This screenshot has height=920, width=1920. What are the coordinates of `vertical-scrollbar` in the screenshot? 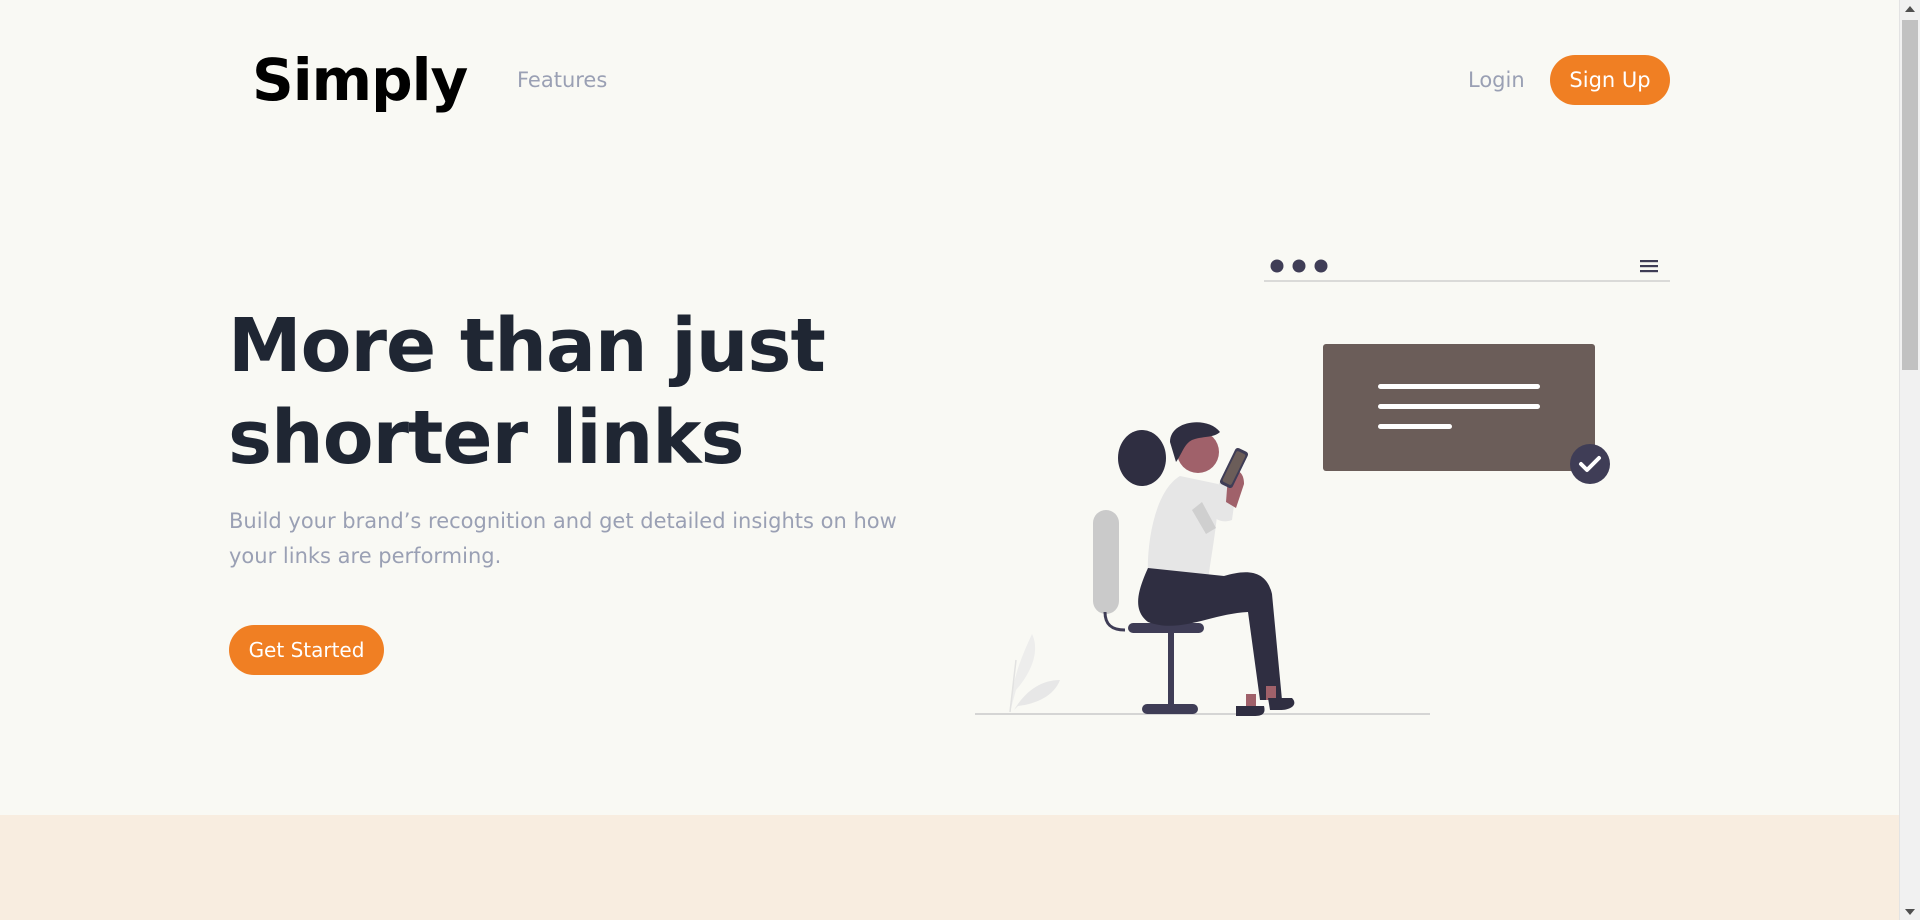 It's located at (1909, 460).